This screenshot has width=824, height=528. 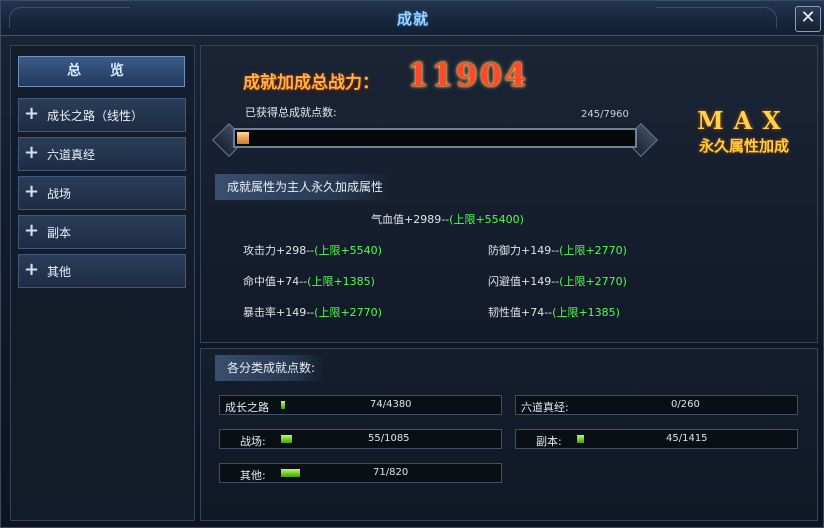 I want to click on category-value: 0/260, so click(x=685, y=404).